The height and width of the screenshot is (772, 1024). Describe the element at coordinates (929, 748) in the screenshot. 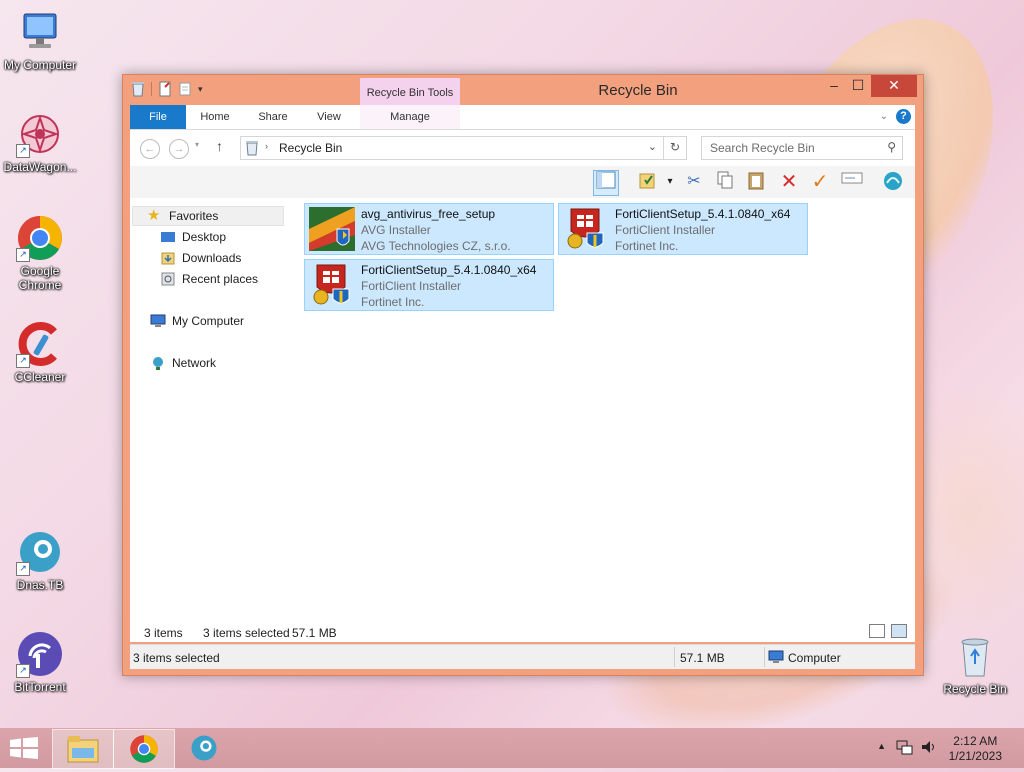

I see `volume-icon` at that location.